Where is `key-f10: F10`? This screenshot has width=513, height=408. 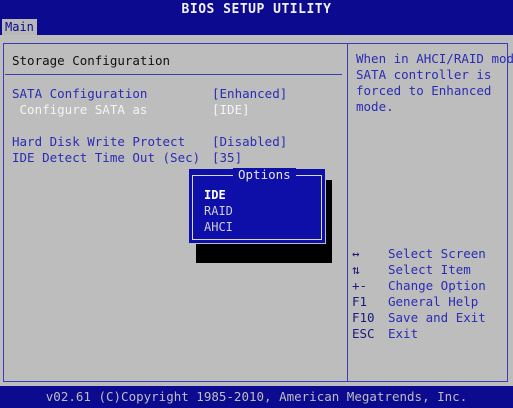
key-f10: F10 is located at coordinates (363, 317).